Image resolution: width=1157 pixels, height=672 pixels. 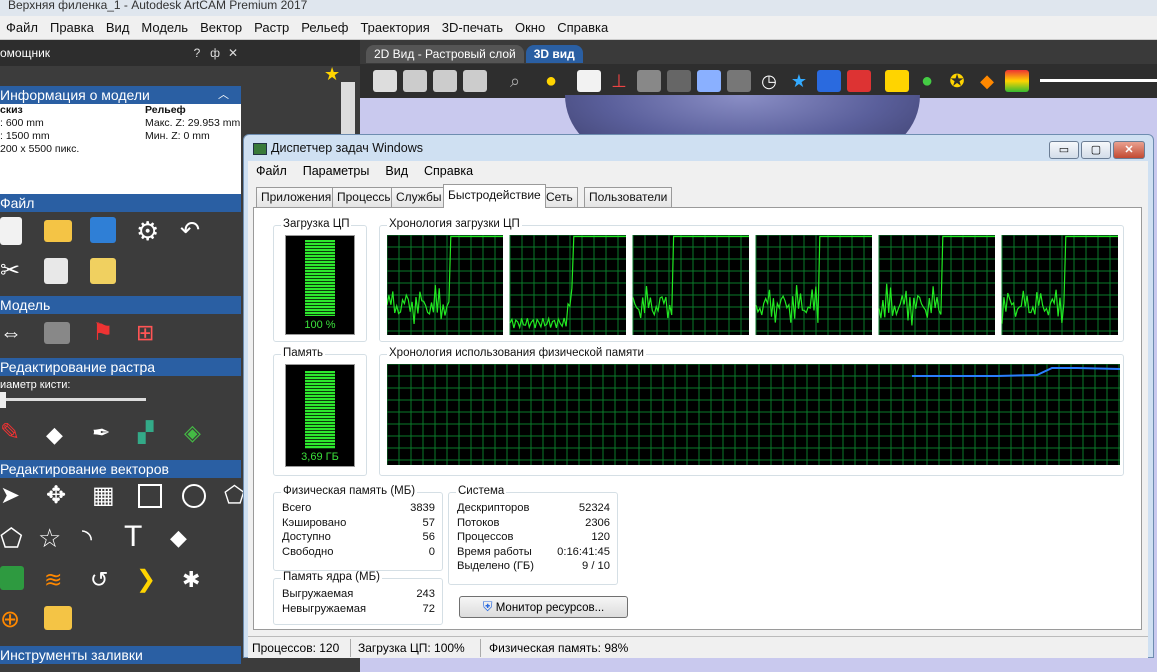 What do you see at coordinates (120, 469) in the screenshot?
I see `section-vectors: Редактирование векторов` at bounding box center [120, 469].